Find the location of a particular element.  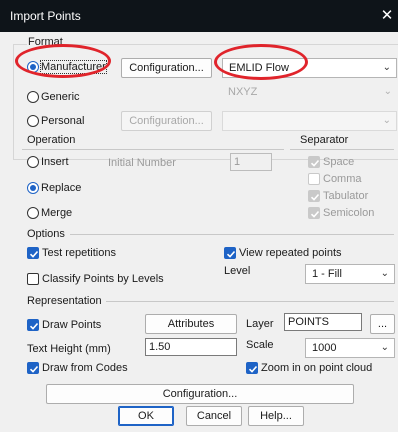

replace-radio-label: Replace is located at coordinates (61, 188).